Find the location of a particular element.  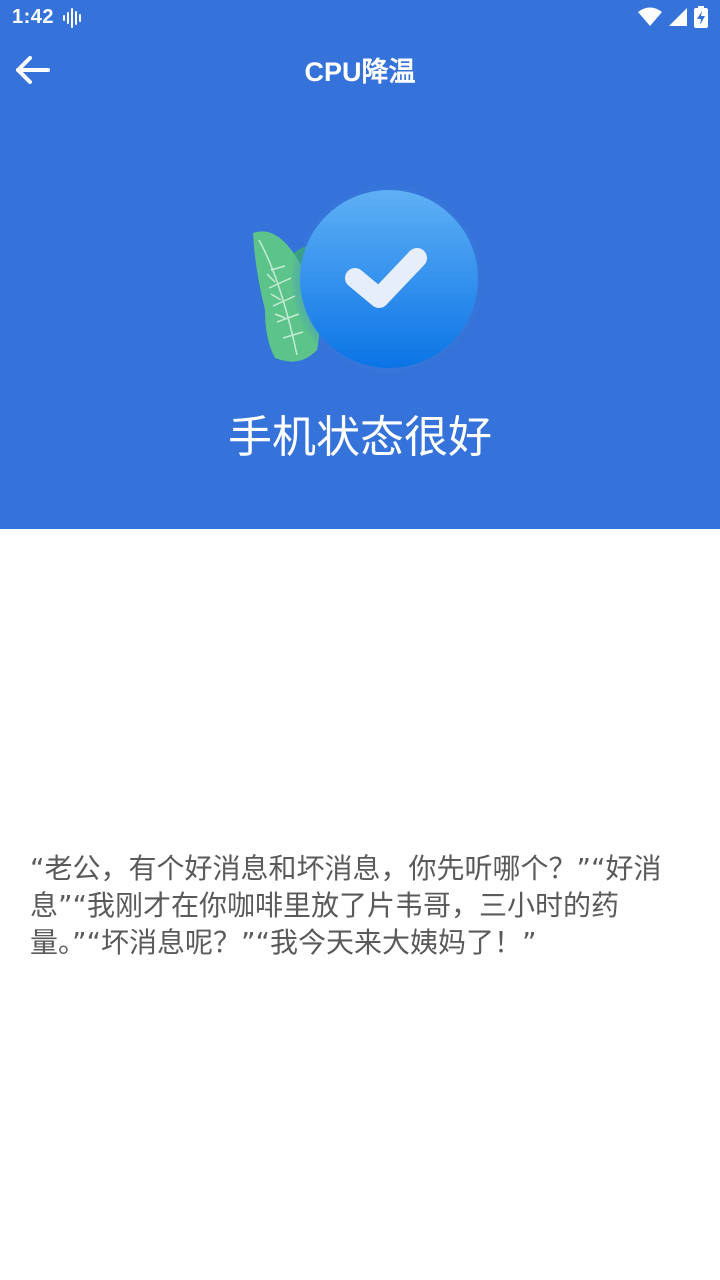

toolbar: CPU降温 is located at coordinates (360, 72).